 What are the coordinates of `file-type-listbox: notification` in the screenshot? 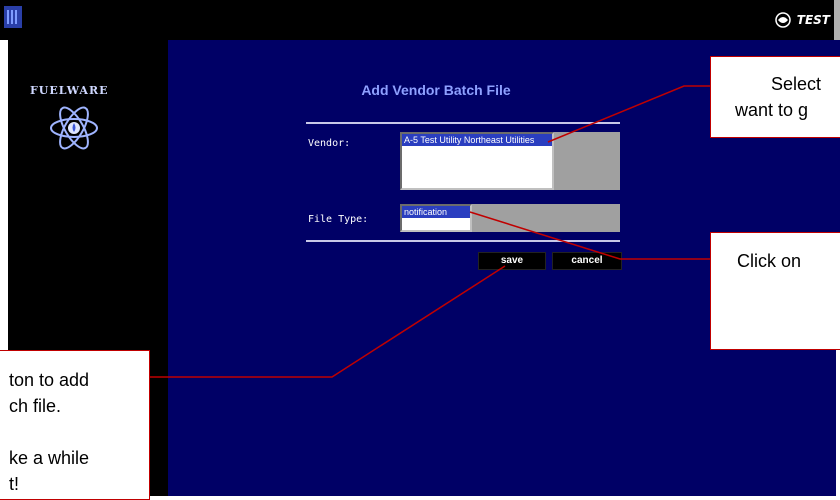 It's located at (436, 218).